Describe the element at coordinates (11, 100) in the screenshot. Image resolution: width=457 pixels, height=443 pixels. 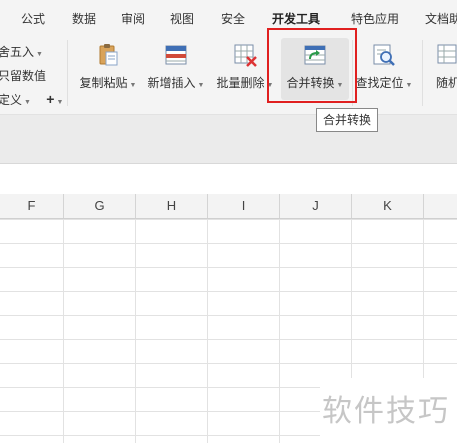
I see `custom-label: 定义` at that location.